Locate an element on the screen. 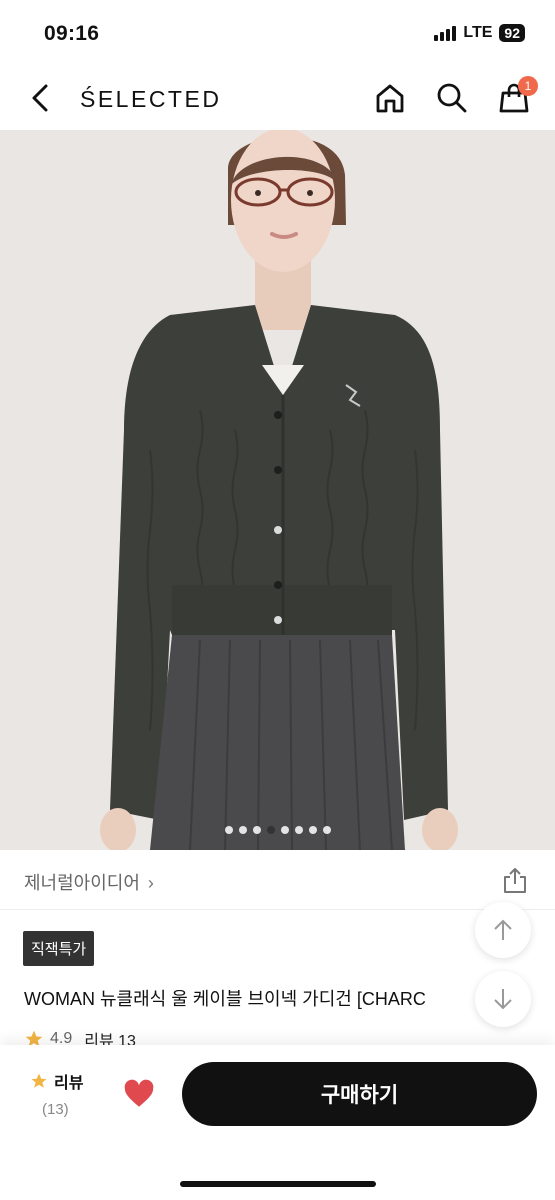 The height and width of the screenshot is (1200, 555). seller-name: 제너럴아이디어 is located at coordinates (82, 883).